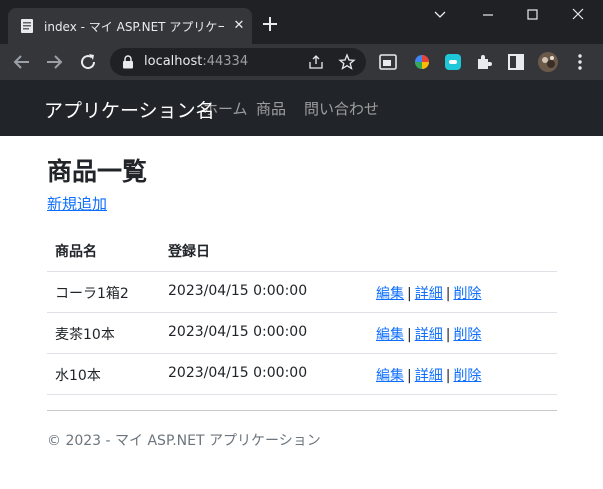 This screenshot has height=489, width=603. I want to click on tab-close-icon: ✕, so click(239, 26).